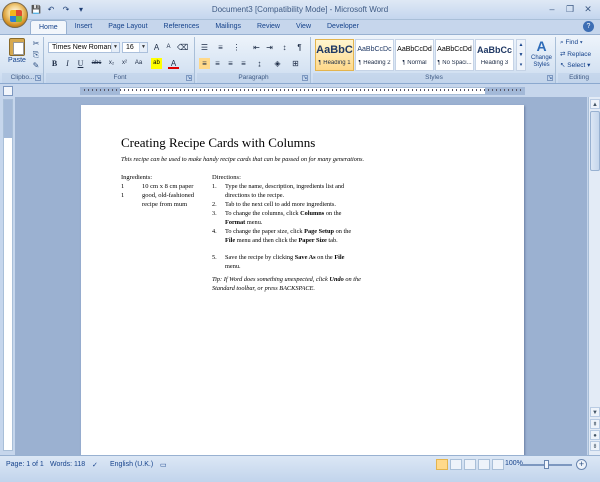 This screenshot has height=482, width=600. I want to click on word-count: Words: 118, so click(67, 464).